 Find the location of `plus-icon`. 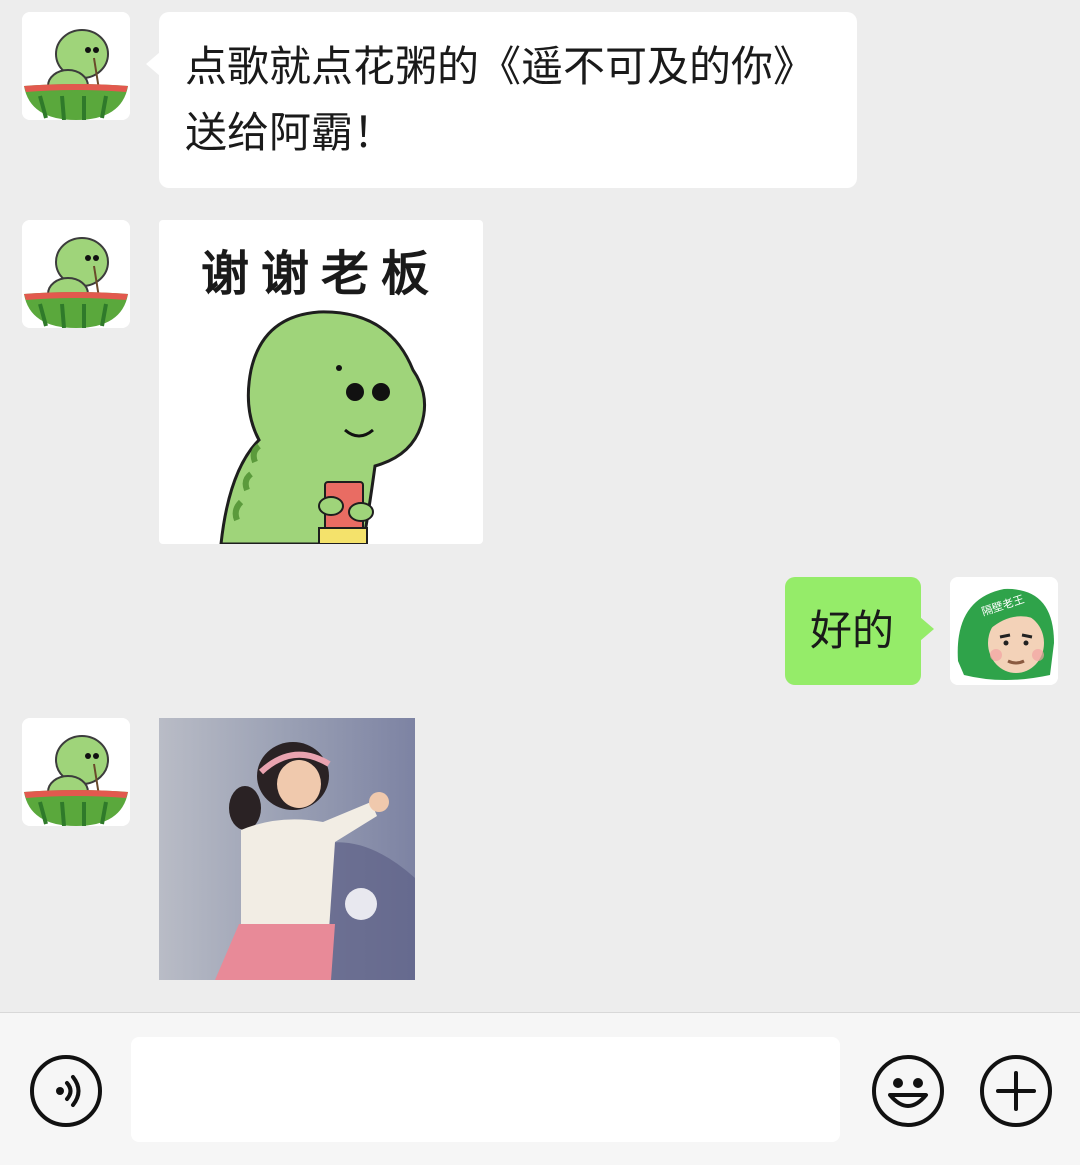

plus-icon is located at coordinates (1016, 1091).